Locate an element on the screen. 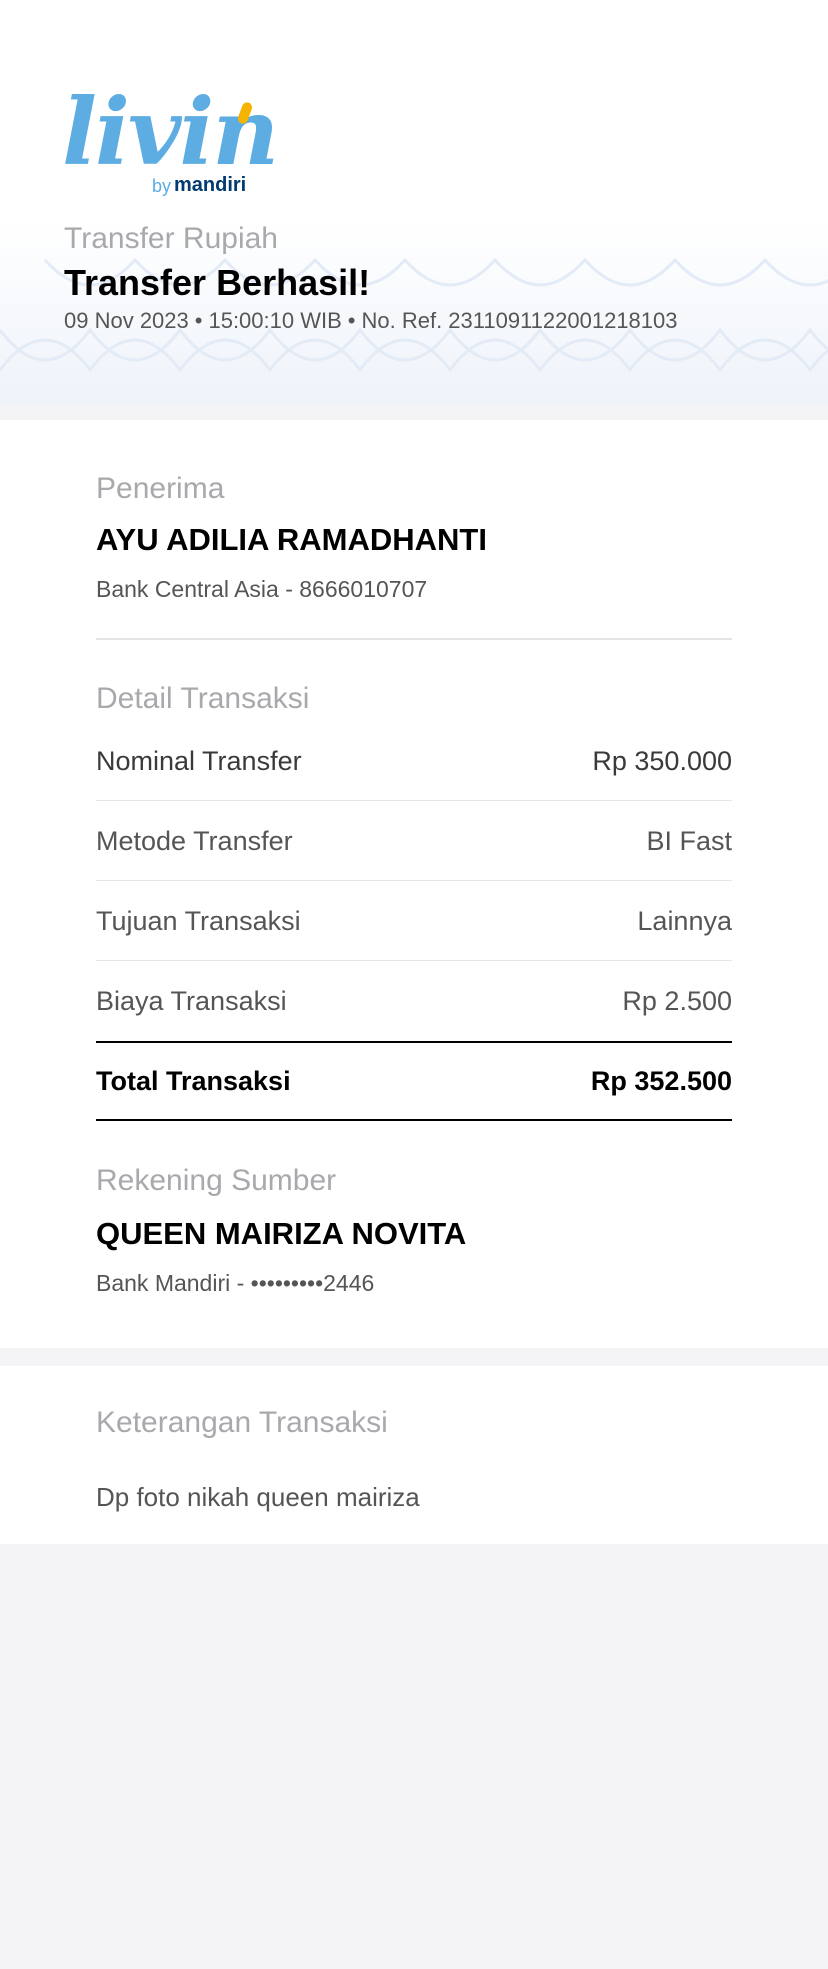  section-divider is located at coordinates (414, 639).